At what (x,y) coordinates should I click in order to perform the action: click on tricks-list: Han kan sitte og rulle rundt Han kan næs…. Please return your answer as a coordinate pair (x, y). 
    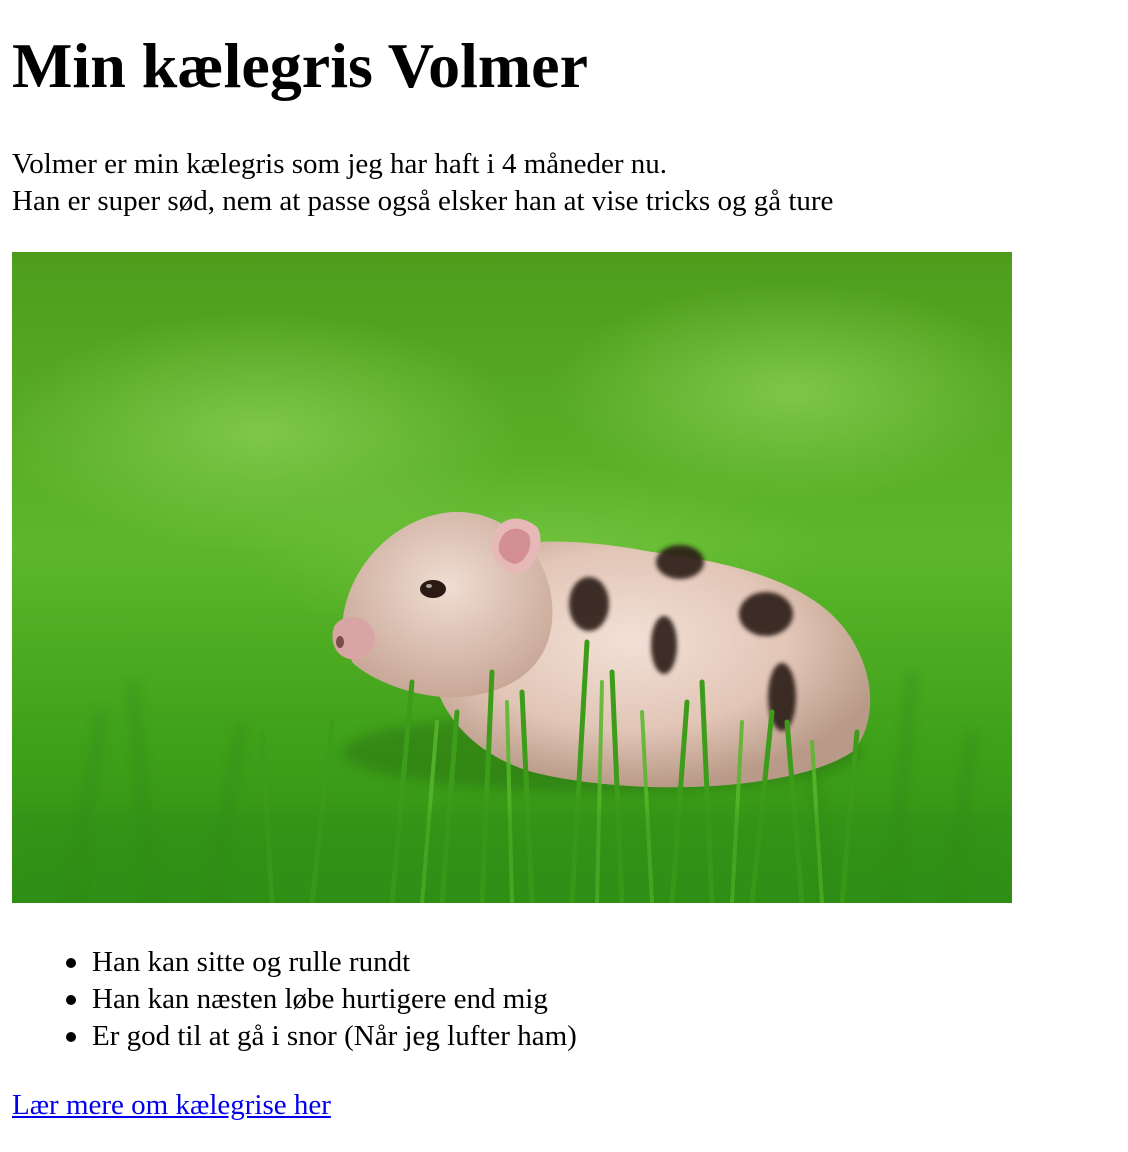
    Looking at the image, I should click on (288, 999).